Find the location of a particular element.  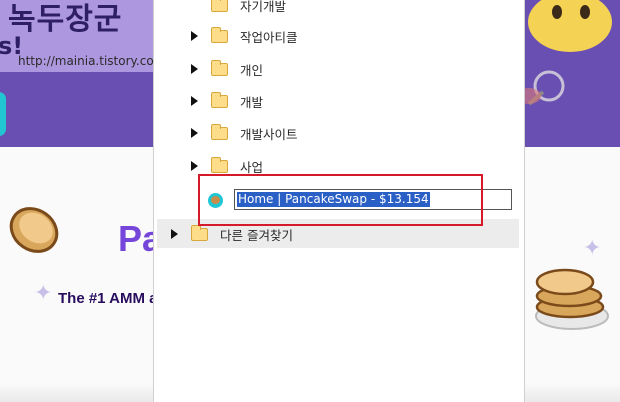

bookmark-folder-row: 개발사이트 is located at coordinates (244, 133).